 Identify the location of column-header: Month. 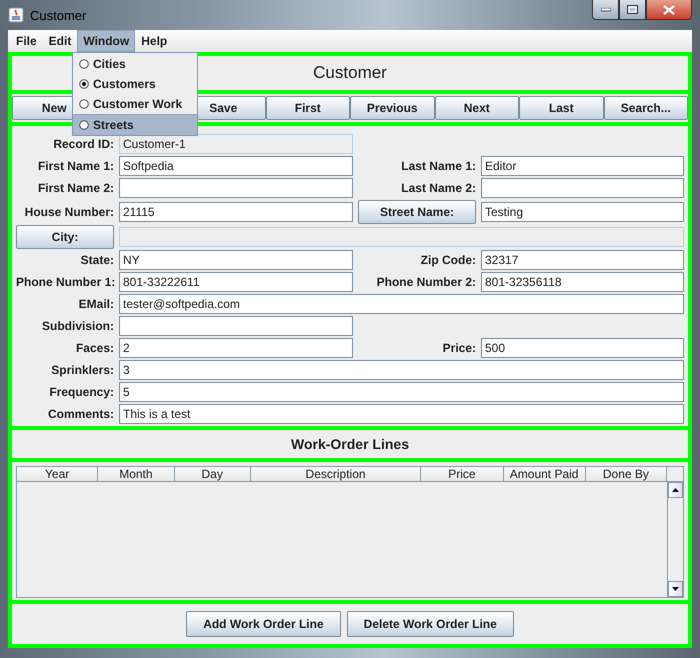
(136, 474).